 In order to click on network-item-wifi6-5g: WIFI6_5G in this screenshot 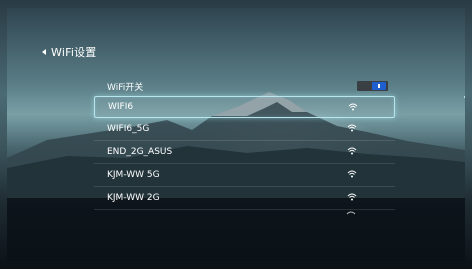, I will do `click(244, 129)`.